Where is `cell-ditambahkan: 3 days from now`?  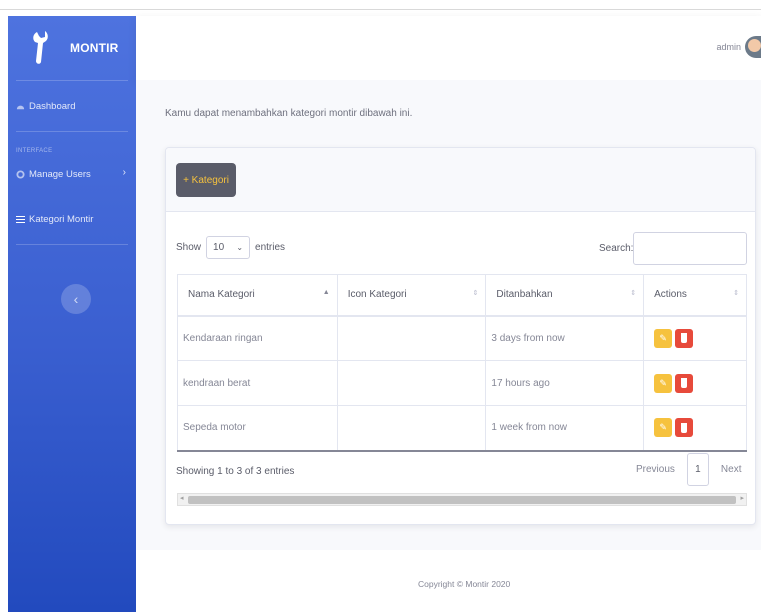 cell-ditambahkan: 3 days from now is located at coordinates (565, 338).